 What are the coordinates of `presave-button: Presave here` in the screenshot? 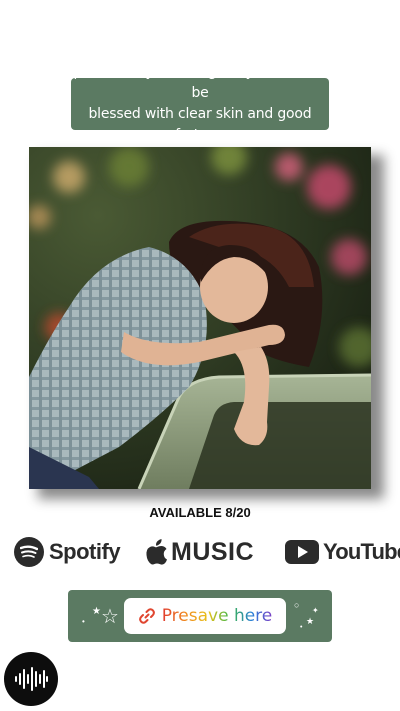 It's located at (205, 616).